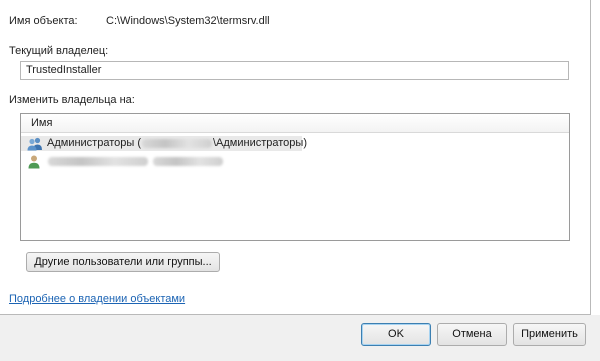 The height and width of the screenshot is (361, 600). Describe the element at coordinates (59, 51) in the screenshot. I see `current-owner-label: Текущий владелец:` at that location.